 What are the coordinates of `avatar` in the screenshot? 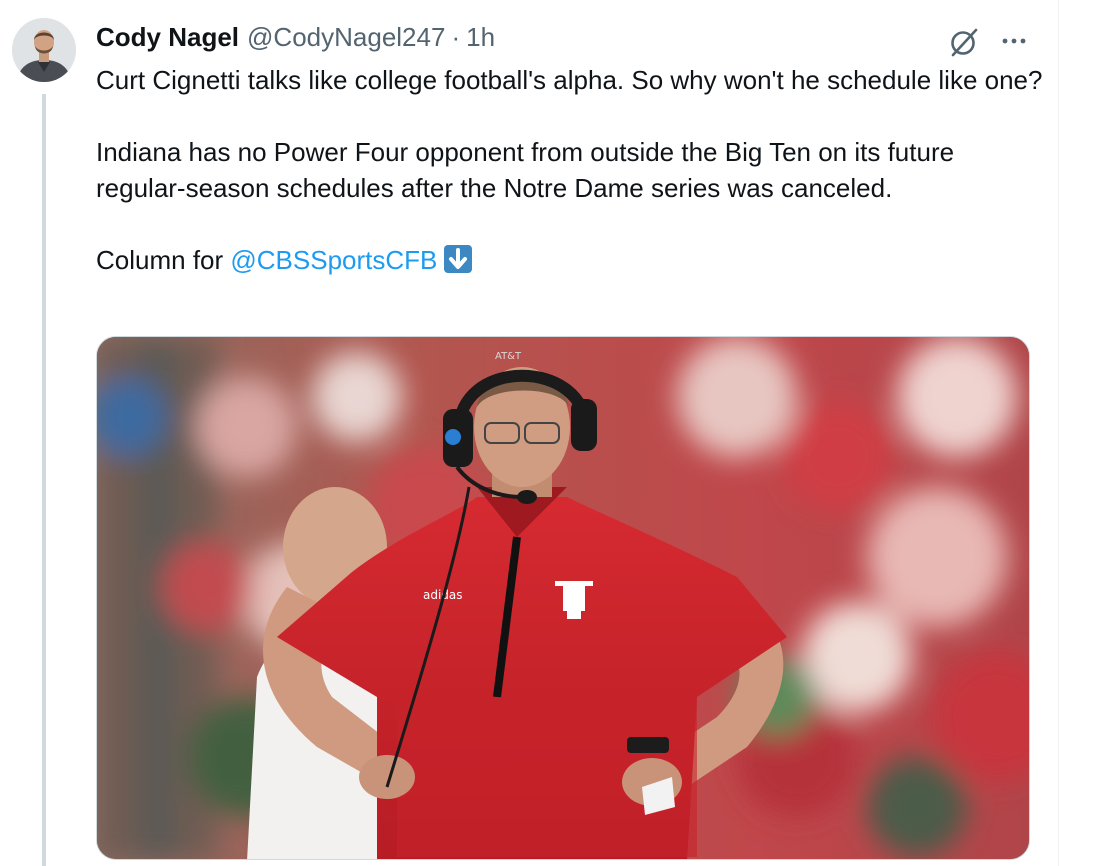 It's located at (44, 50).